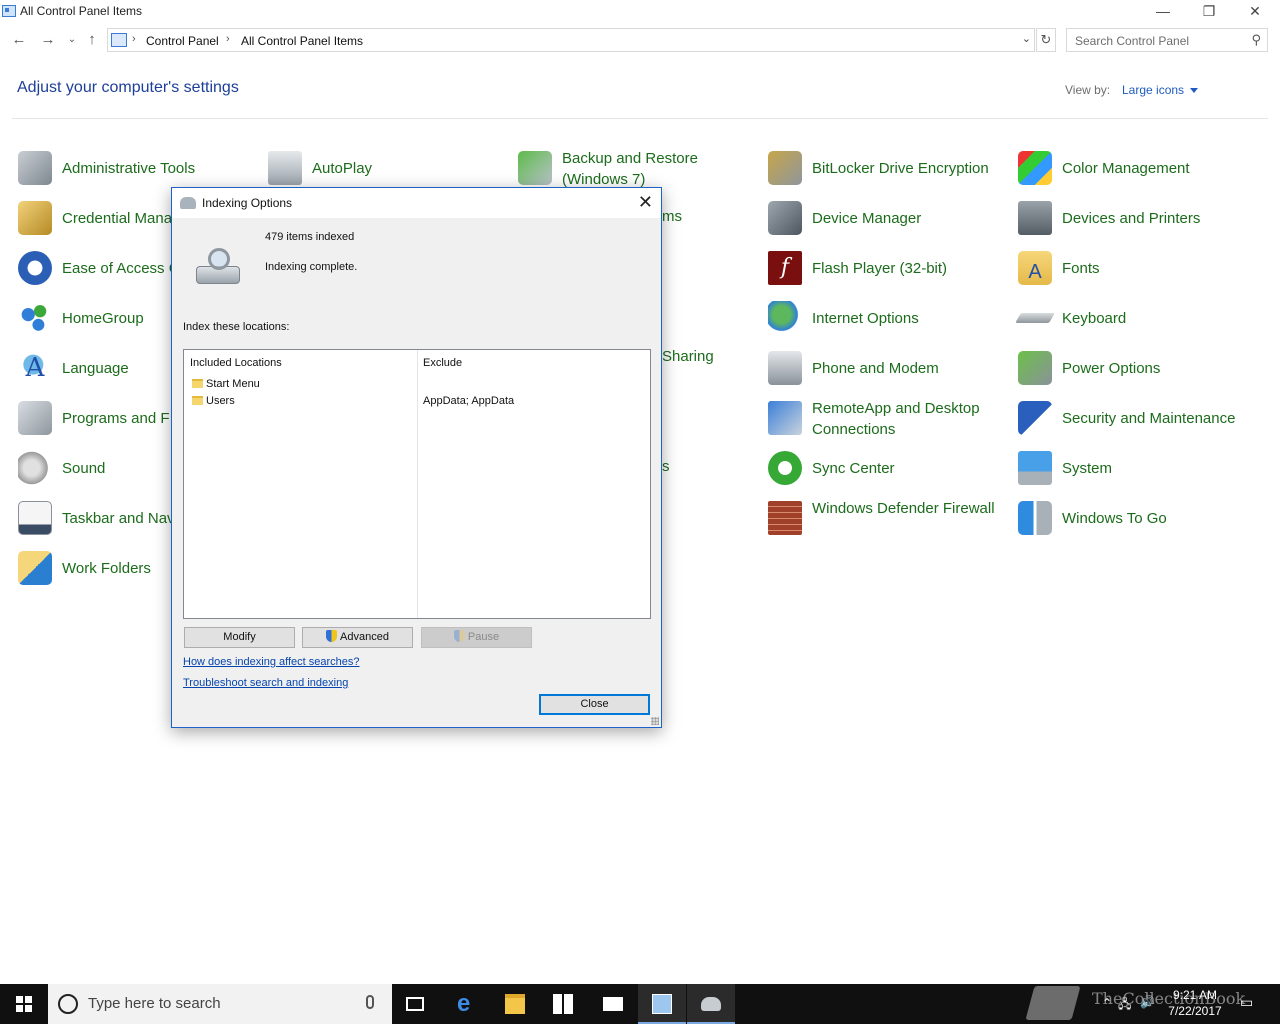 The width and height of the screenshot is (1280, 1036). I want to click on close-button: Close, so click(594, 704).